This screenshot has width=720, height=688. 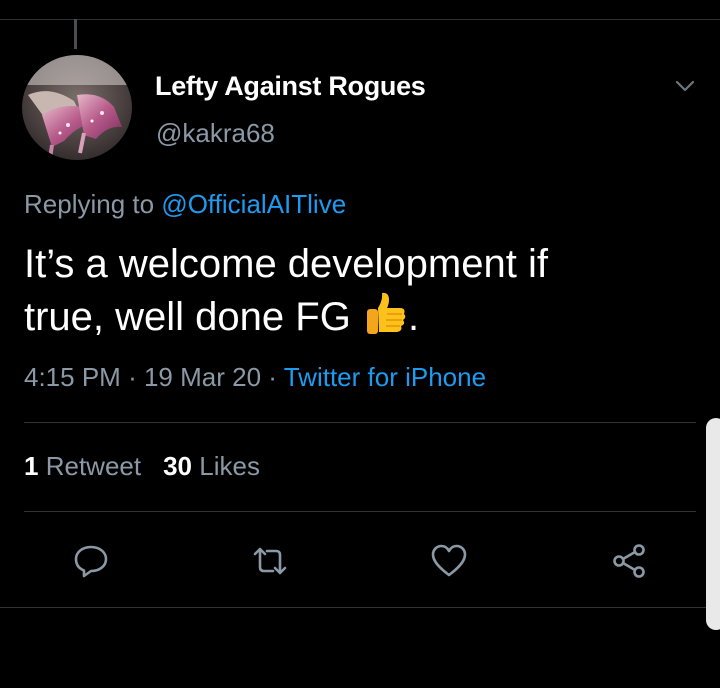 I want to click on reply-button, so click(x=91, y=561).